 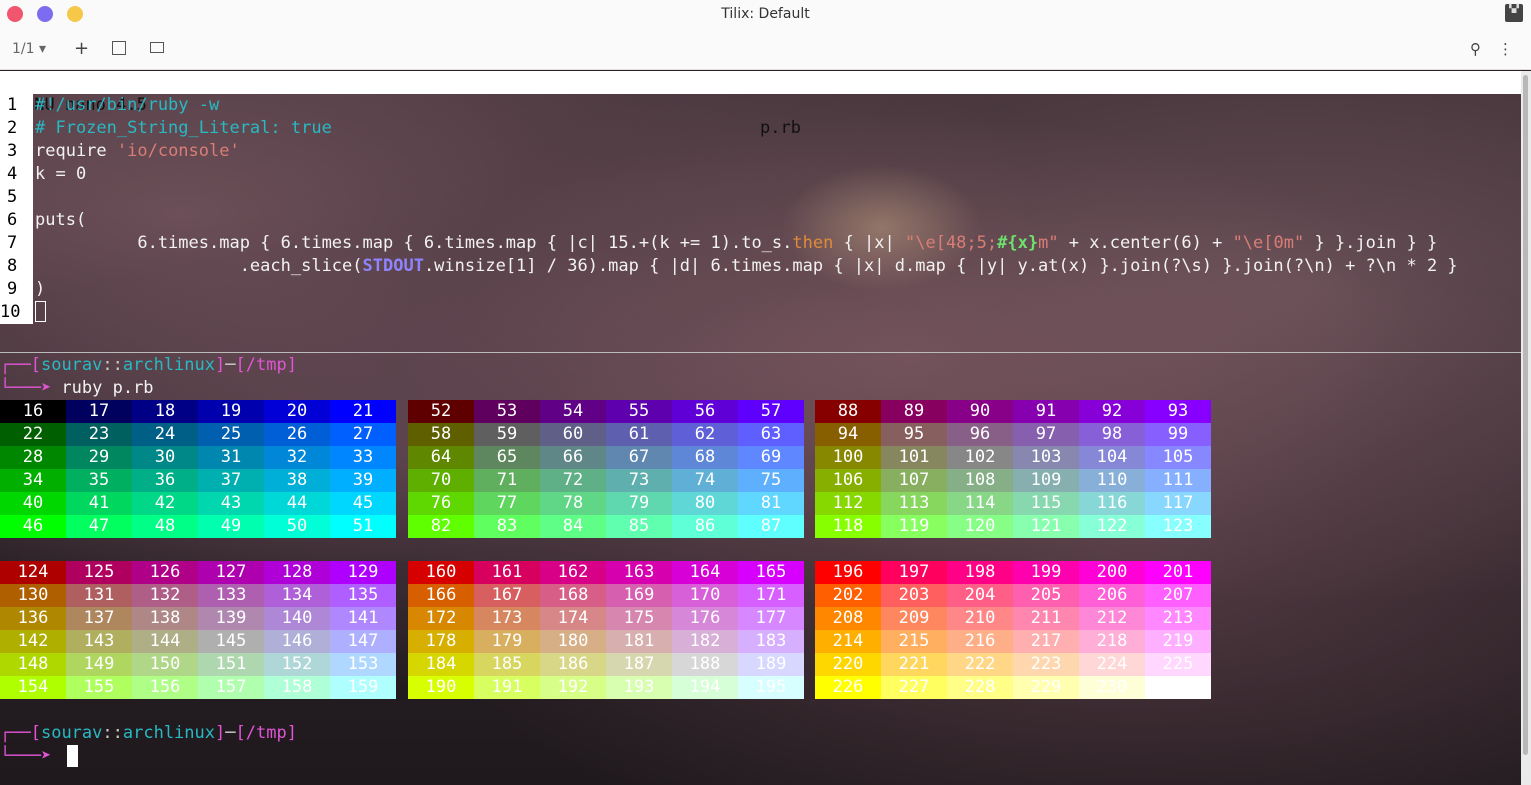 What do you see at coordinates (297, 480) in the screenshot?
I see `color-cell: 38` at bounding box center [297, 480].